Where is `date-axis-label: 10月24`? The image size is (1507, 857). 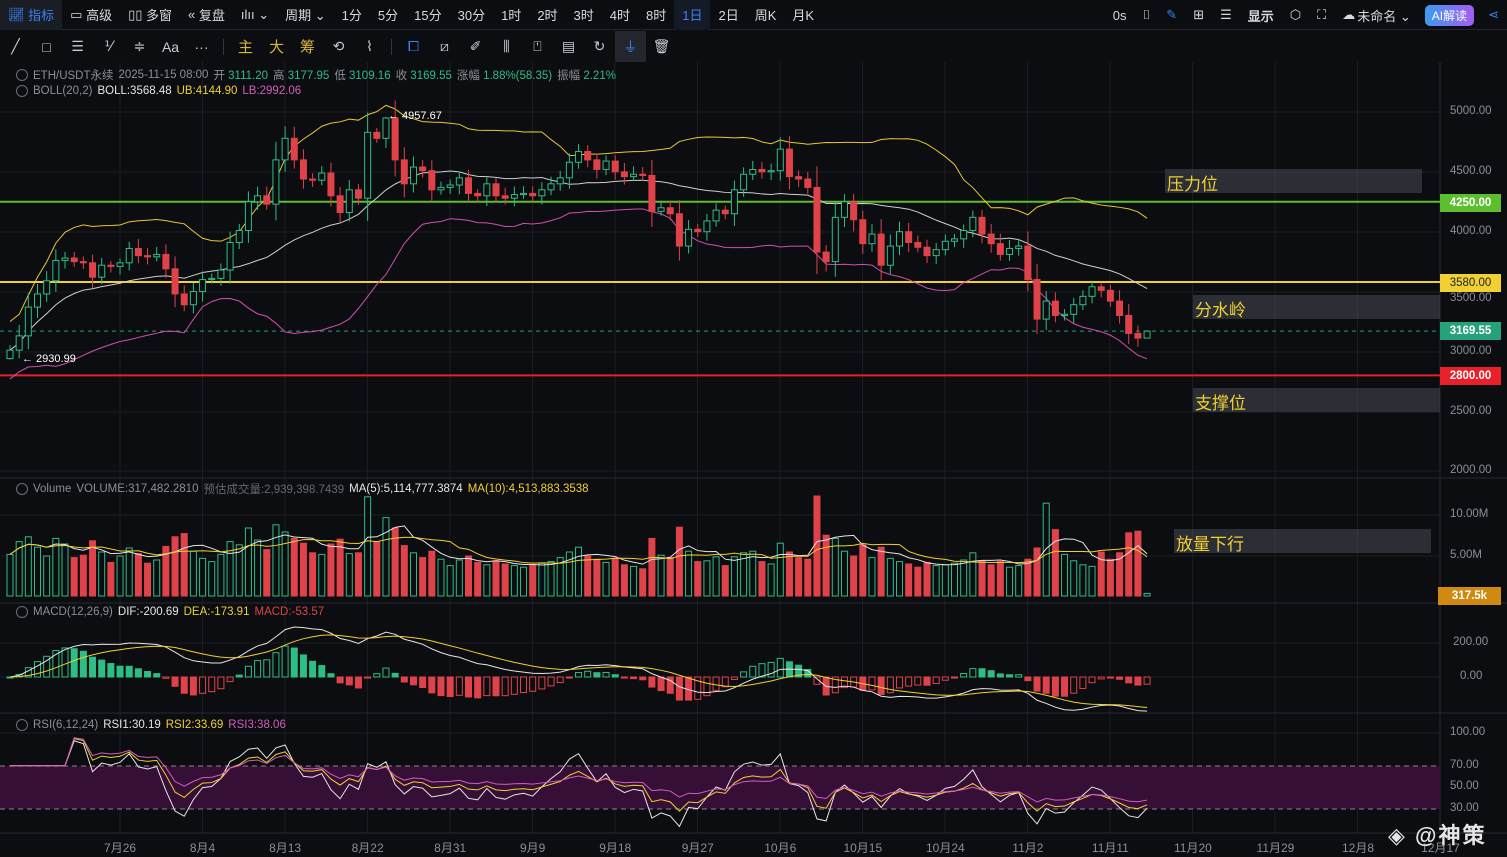
date-axis-label: 10月24 is located at coordinates (945, 848).